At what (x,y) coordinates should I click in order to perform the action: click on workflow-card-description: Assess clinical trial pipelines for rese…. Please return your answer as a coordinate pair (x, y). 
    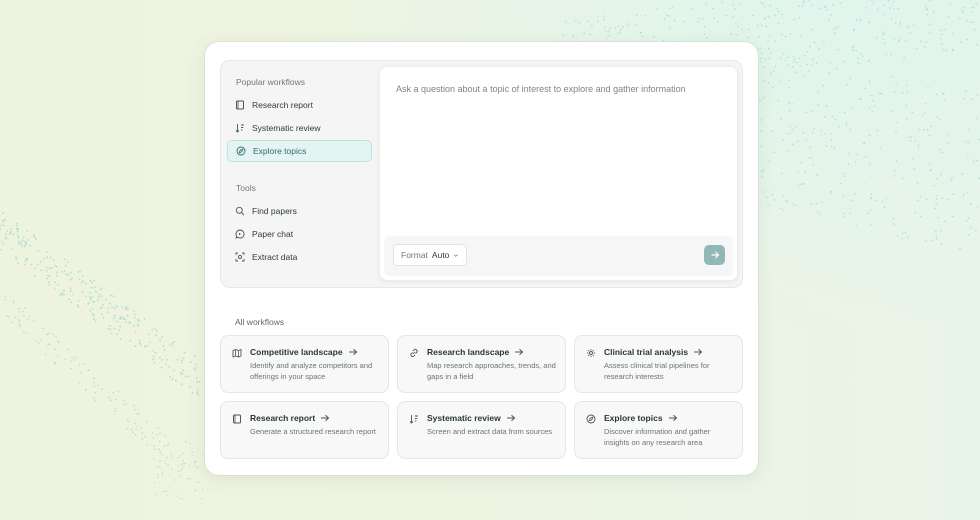
    Looking at the image, I should click on (657, 371).